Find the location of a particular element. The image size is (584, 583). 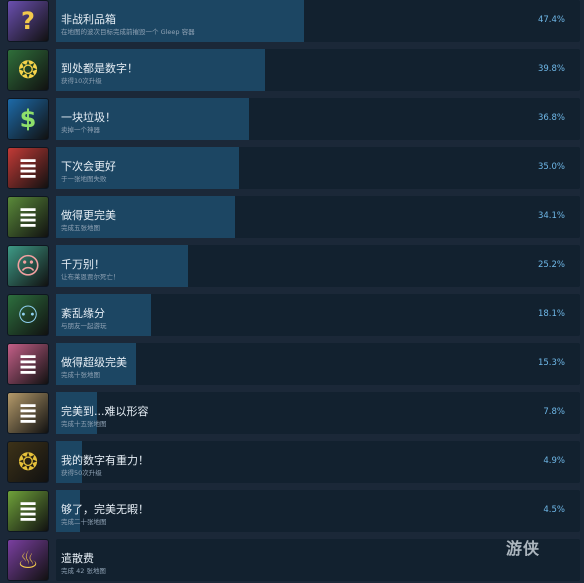

achievement-row: ❂ 我的数字有重力！ 获得50次升级 4.9% is located at coordinates (292, 463).